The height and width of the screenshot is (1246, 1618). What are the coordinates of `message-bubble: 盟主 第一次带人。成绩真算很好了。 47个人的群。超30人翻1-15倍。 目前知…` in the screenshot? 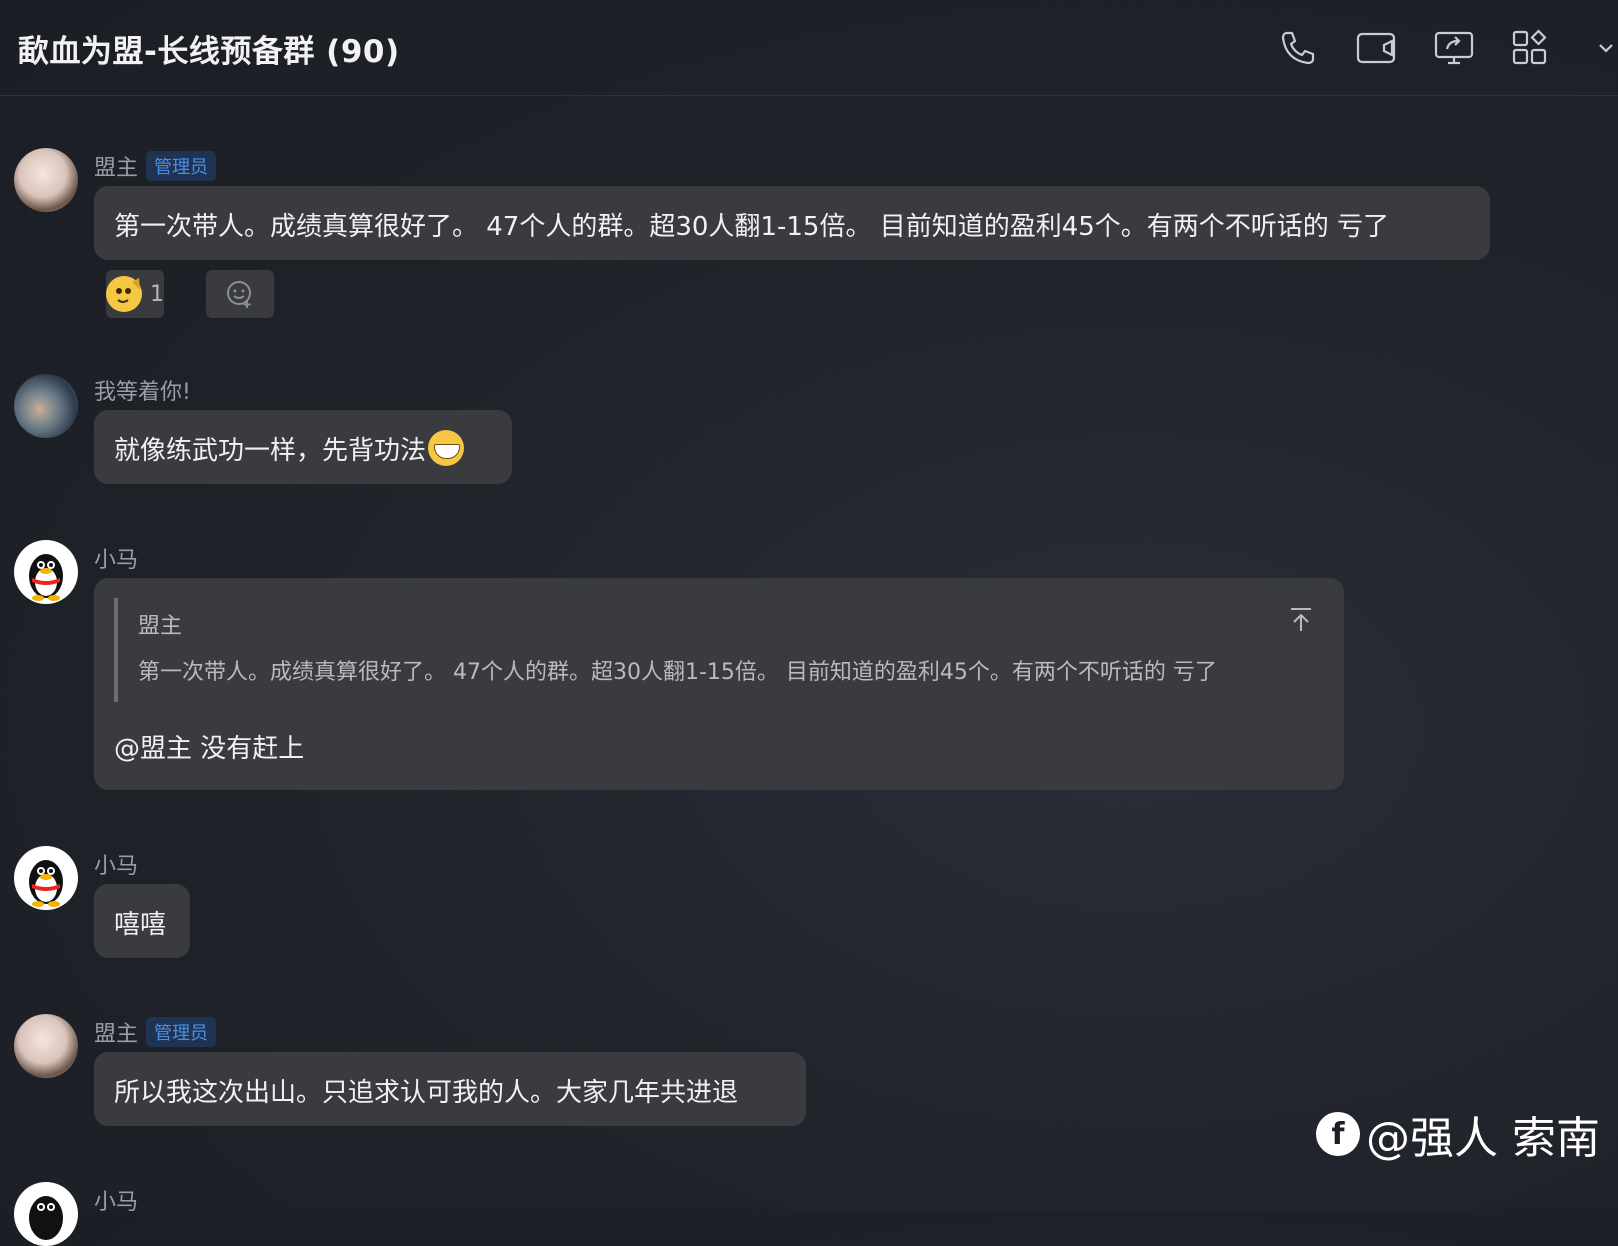 It's located at (719, 684).